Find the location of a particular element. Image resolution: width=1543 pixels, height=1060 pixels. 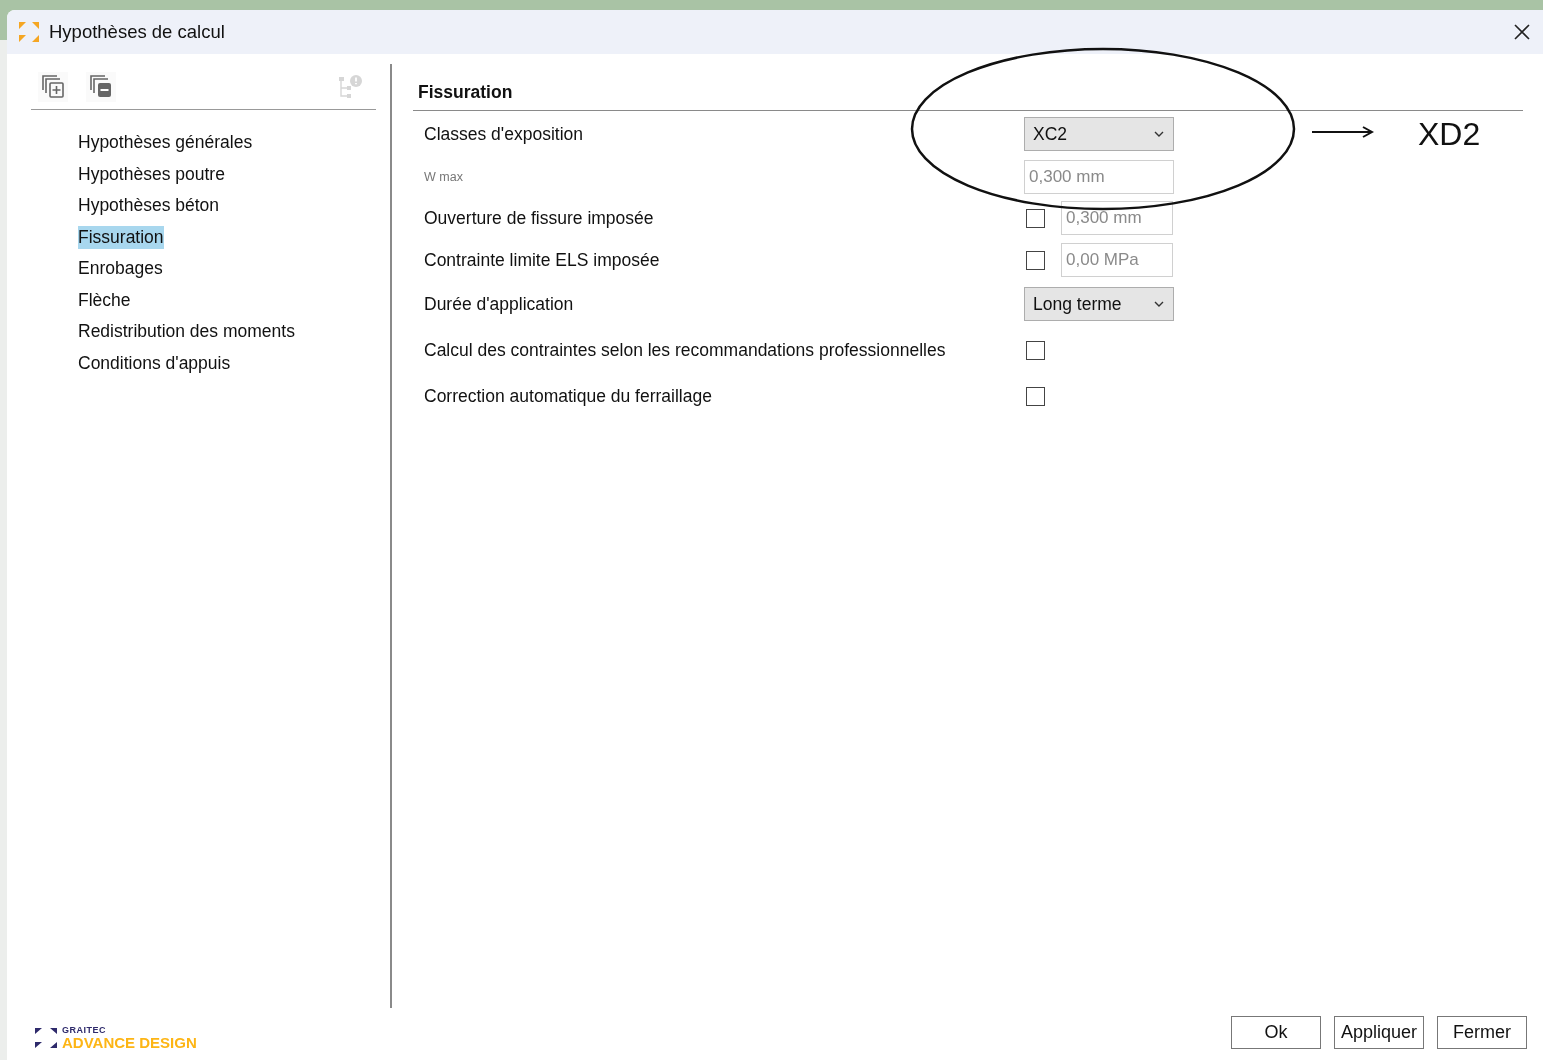

field-label: Contrainte limite ELS imposée is located at coordinates (542, 260).